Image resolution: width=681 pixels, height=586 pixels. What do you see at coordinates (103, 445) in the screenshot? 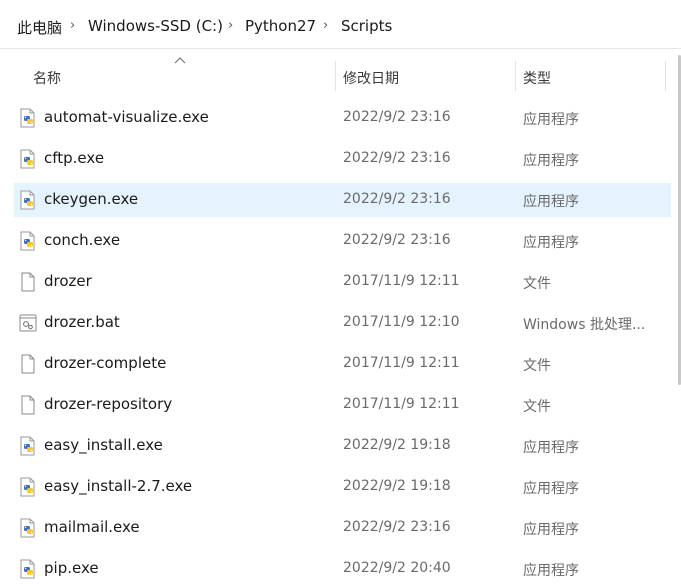
I see `file-name: easy_install.exe` at bounding box center [103, 445].